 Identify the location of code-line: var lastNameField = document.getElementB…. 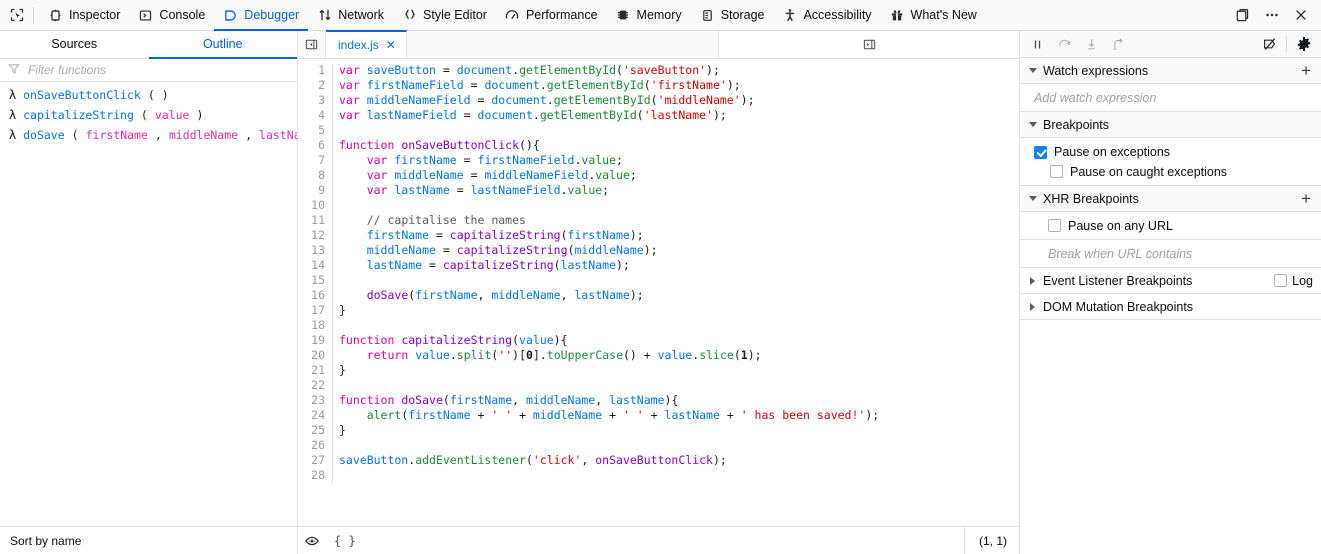
(609, 115).